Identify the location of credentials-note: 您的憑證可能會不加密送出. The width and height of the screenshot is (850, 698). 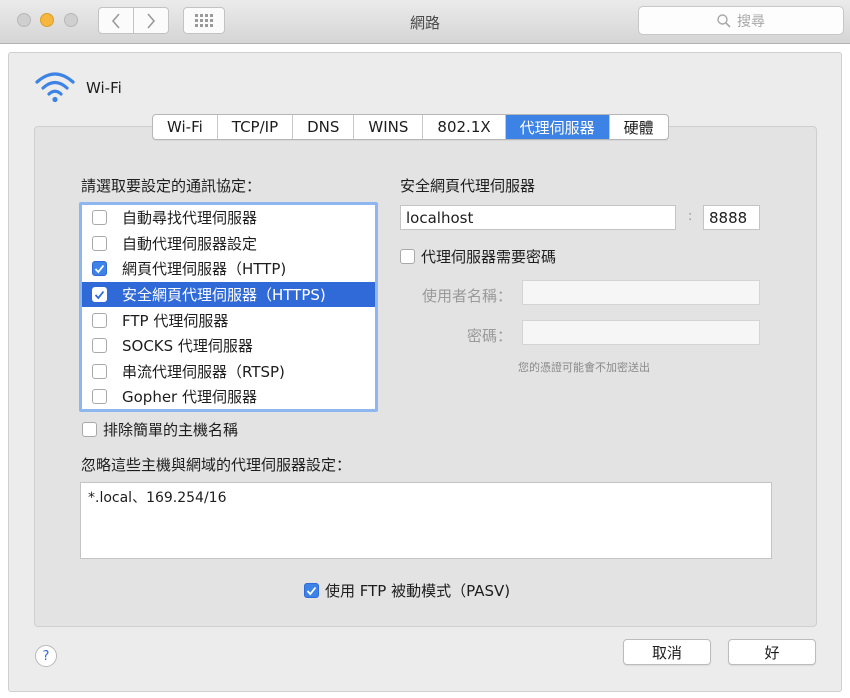
(584, 367).